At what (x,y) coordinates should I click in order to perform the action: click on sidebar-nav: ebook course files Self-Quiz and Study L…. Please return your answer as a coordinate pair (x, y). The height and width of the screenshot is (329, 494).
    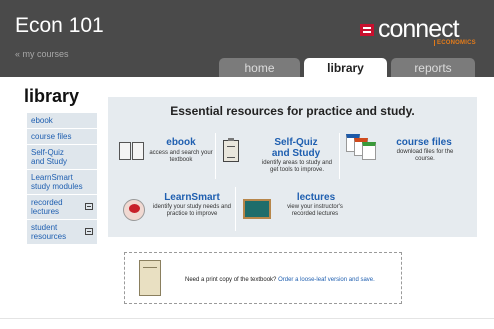
    Looking at the image, I should click on (62, 179).